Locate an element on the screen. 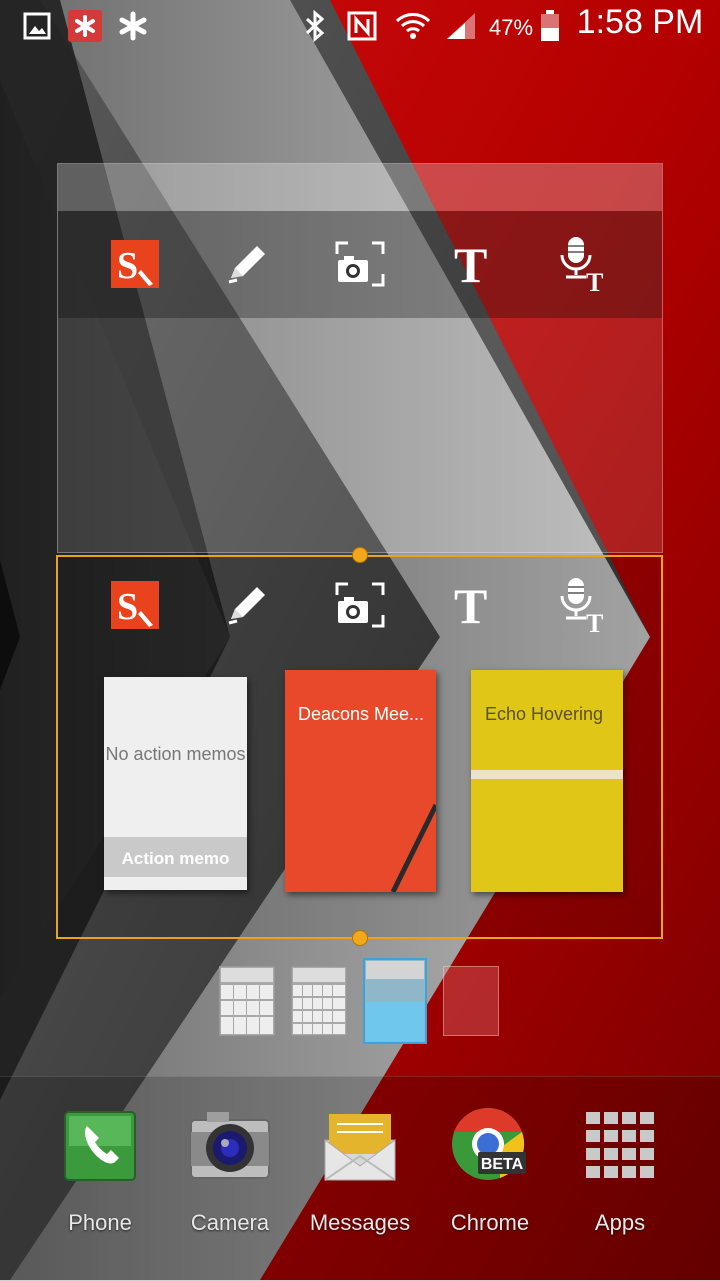 Image resolution: width=720 pixels, height=1281 pixels. memo-title: Echo Hovering is located at coordinates (544, 714).